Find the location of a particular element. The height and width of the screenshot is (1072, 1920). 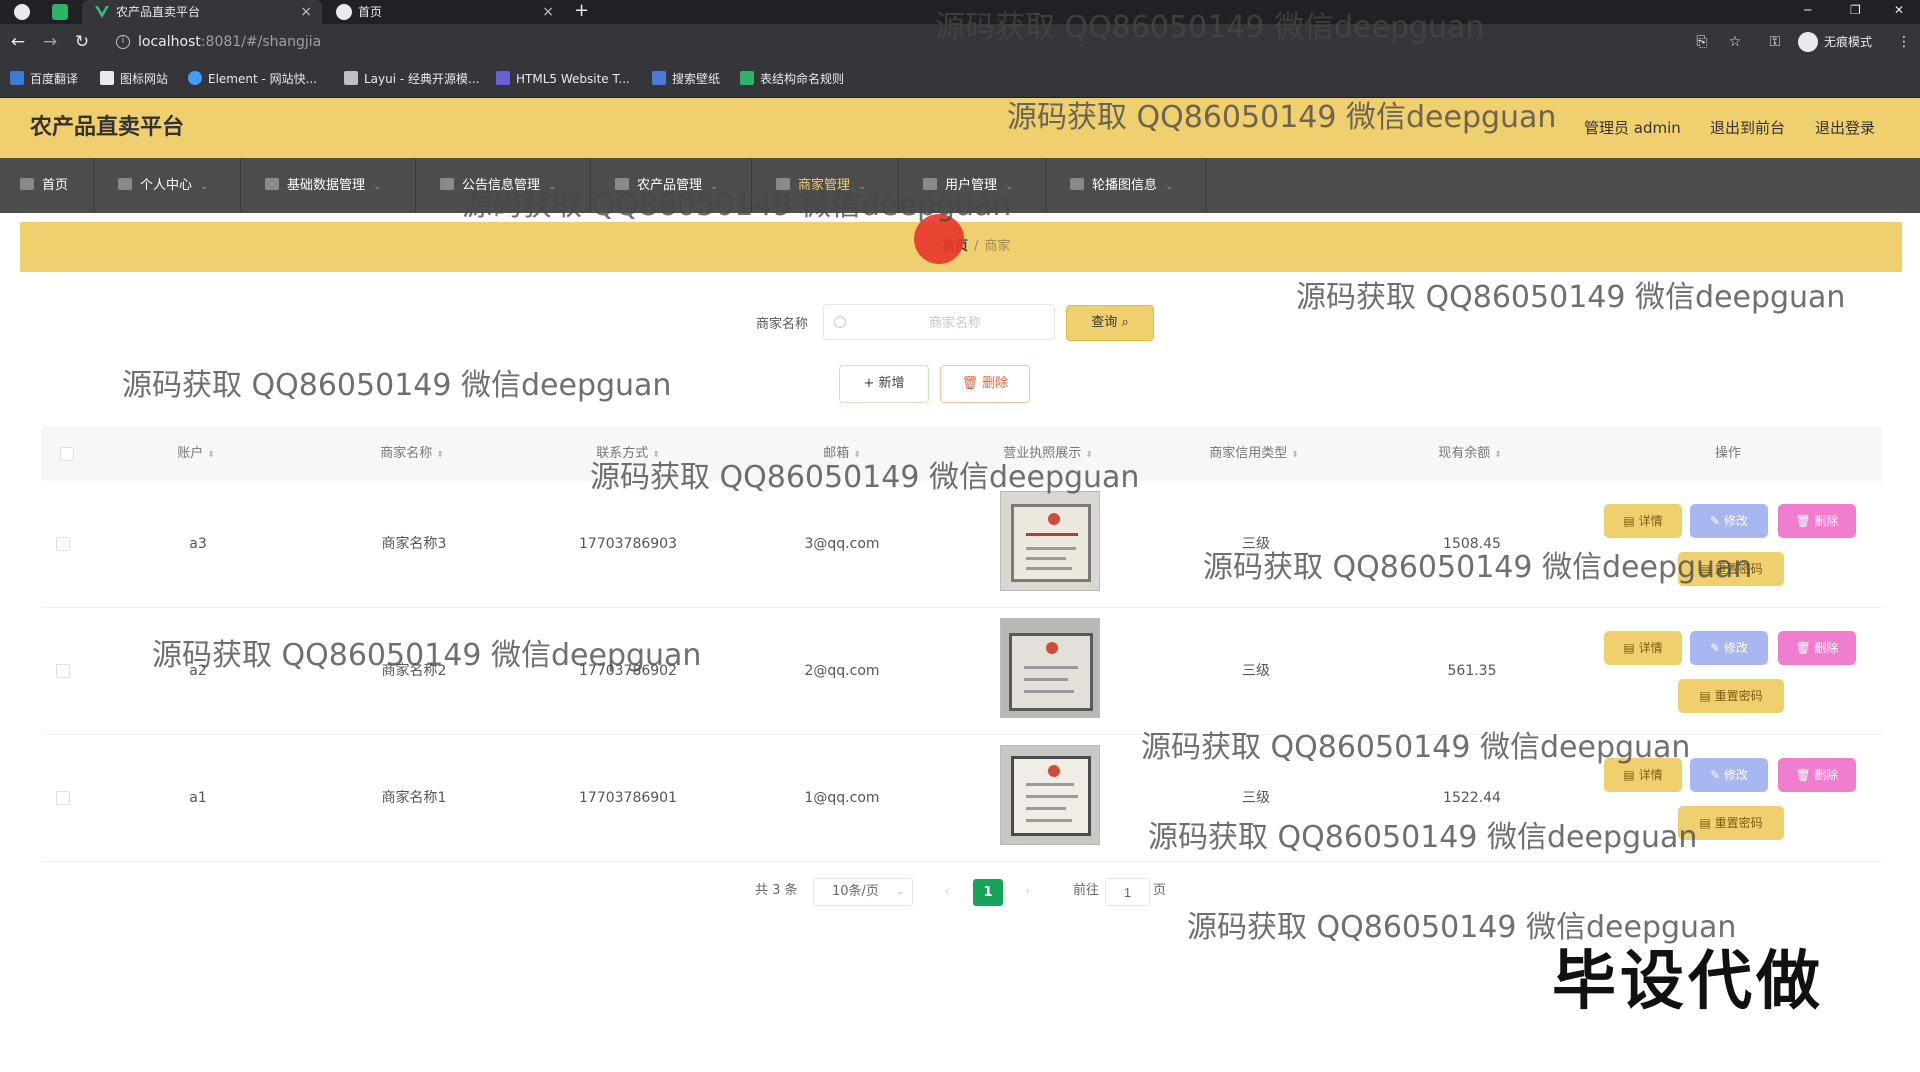

bookmark-item: 图标网站 is located at coordinates (134, 79).